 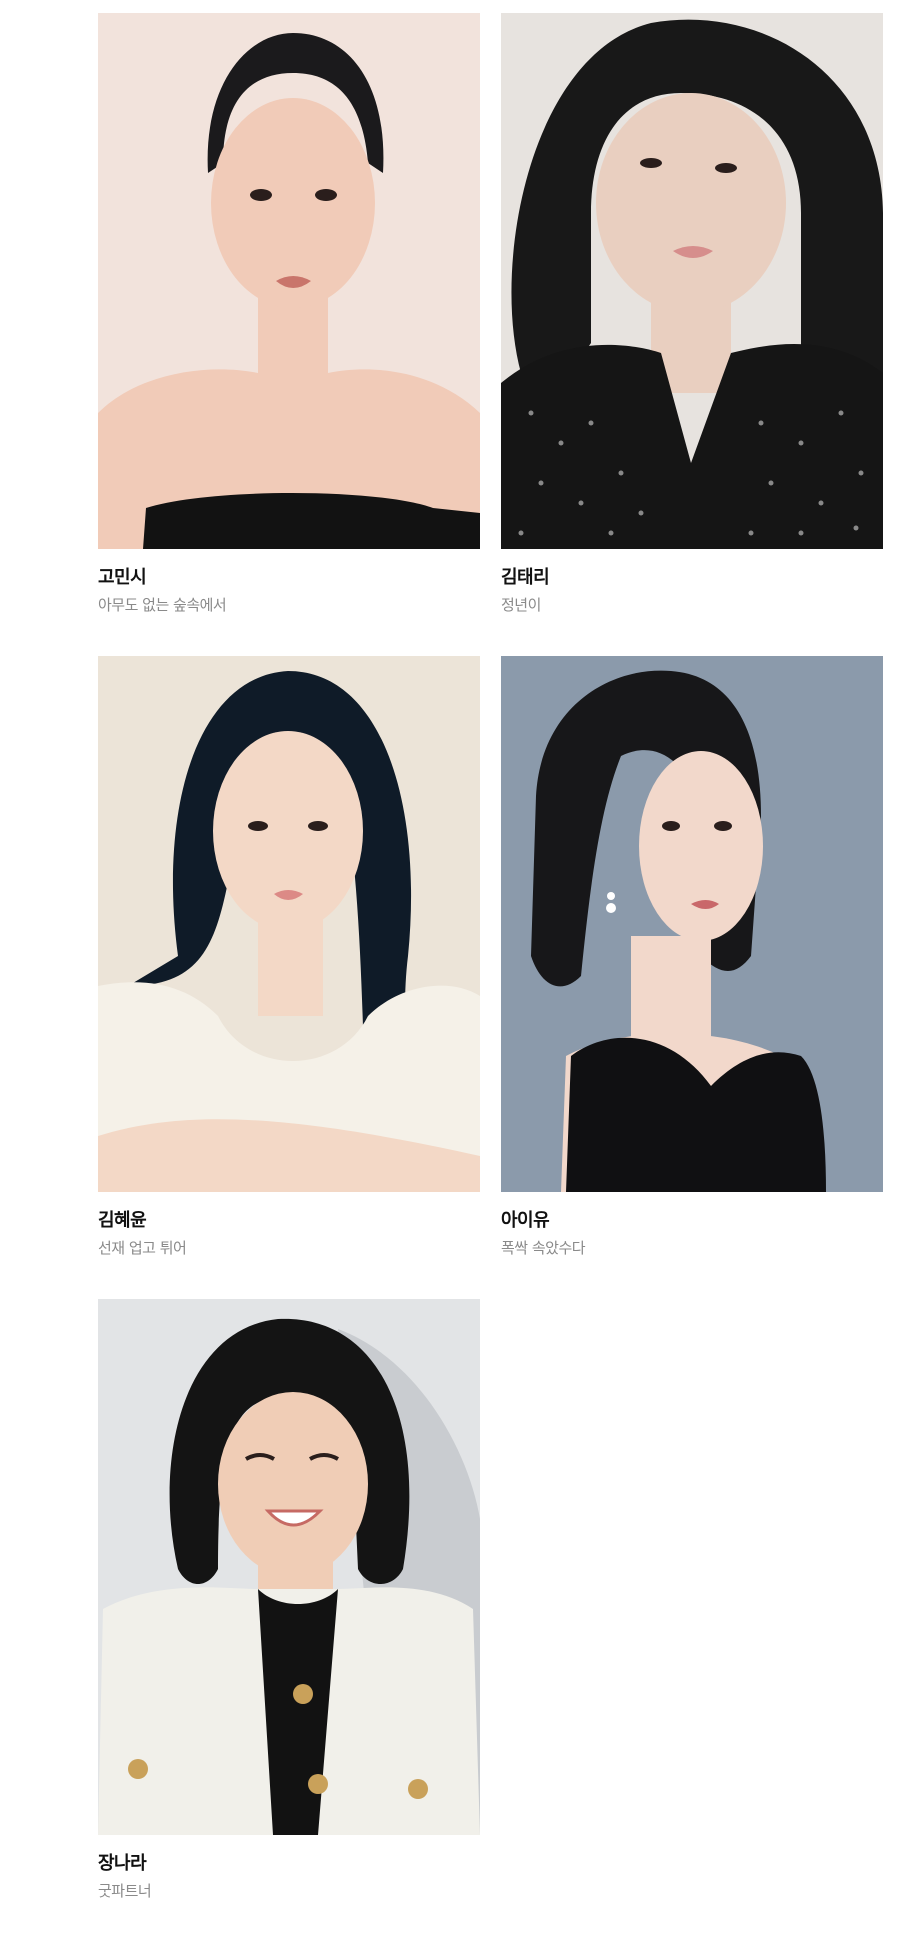 What do you see at coordinates (692, 578) in the screenshot?
I see `cast-name: 김태리` at bounding box center [692, 578].